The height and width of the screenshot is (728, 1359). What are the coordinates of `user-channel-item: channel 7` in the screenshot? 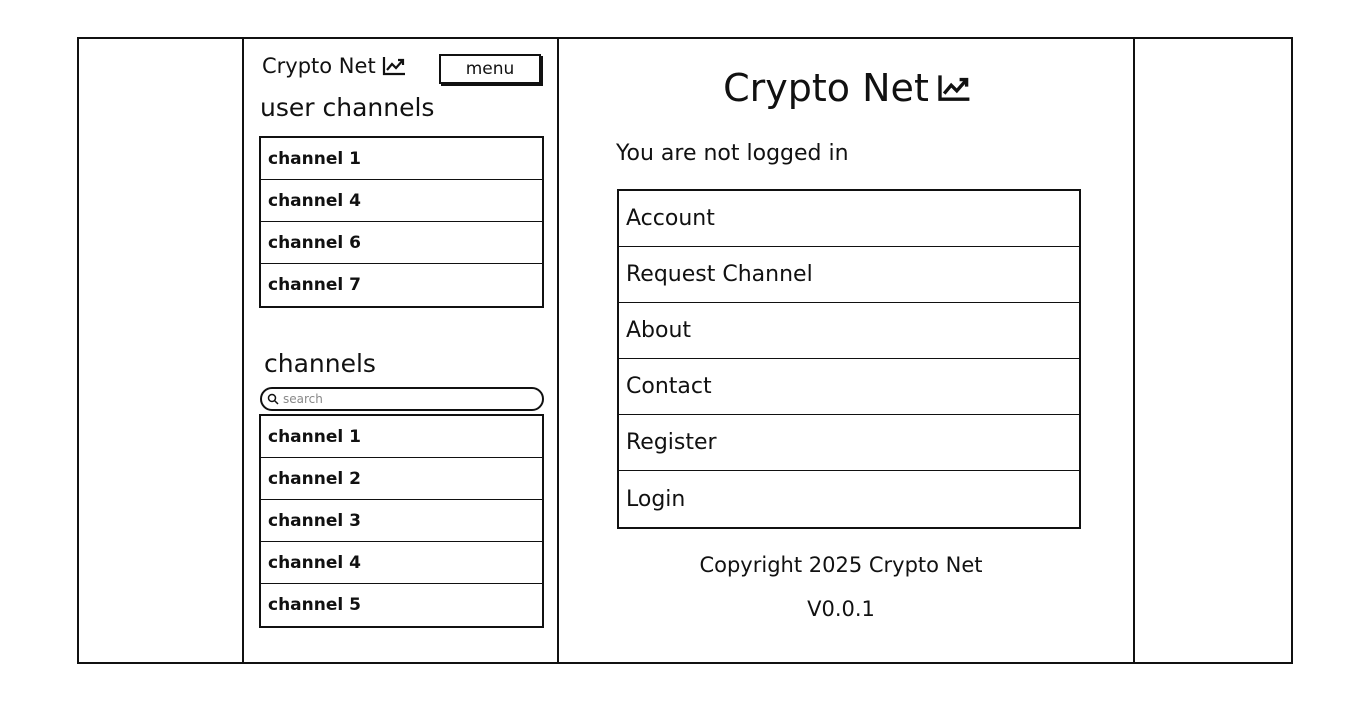 It's located at (401, 285).